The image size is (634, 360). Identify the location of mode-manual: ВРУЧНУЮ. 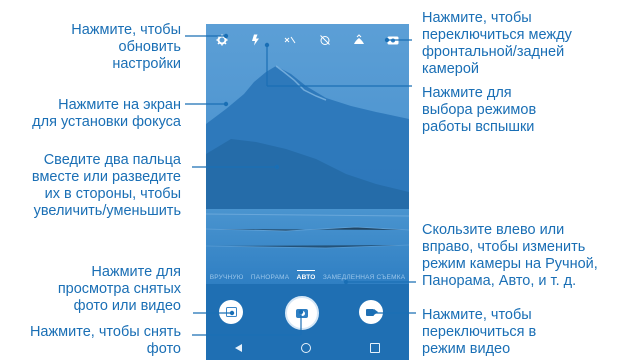
(227, 277).